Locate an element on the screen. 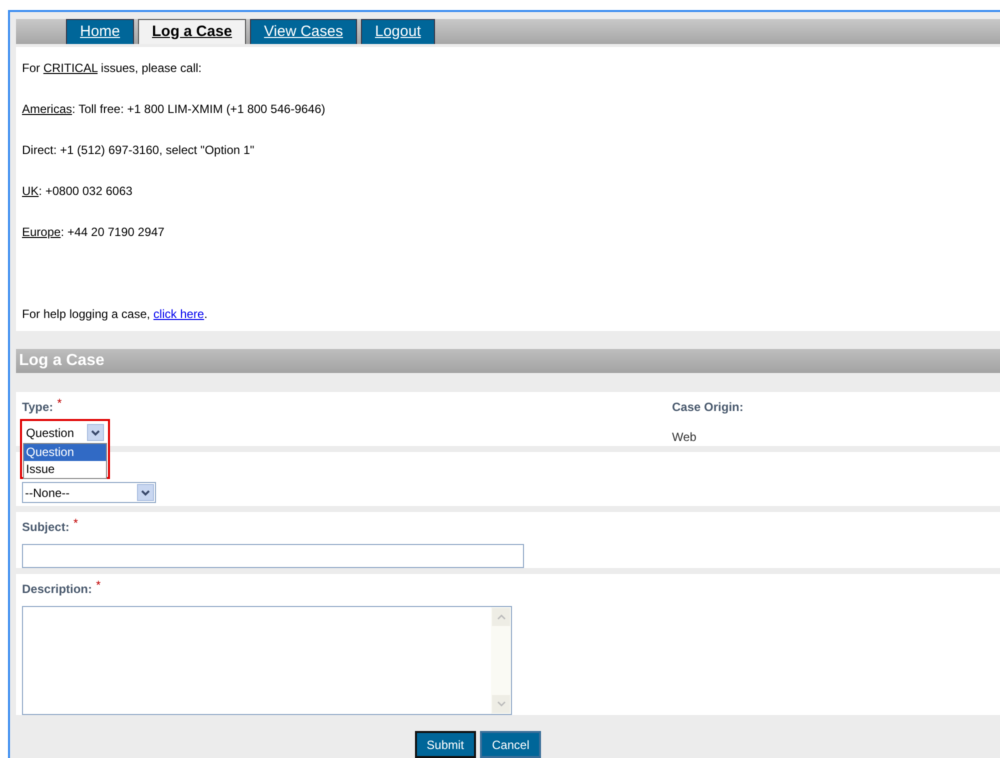 This screenshot has width=1000, height=758. field-value: Web is located at coordinates (685, 437).